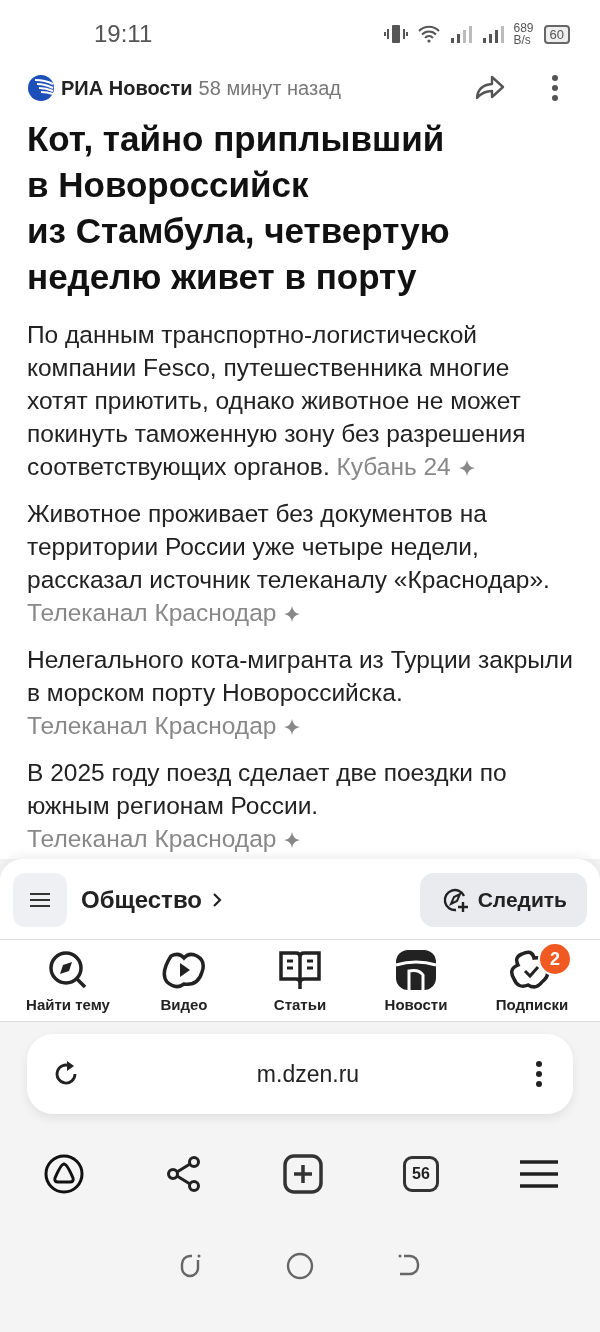 Image resolution: width=600 pixels, height=1332 pixels. I want to click on new-tab-icon, so click(303, 1174).